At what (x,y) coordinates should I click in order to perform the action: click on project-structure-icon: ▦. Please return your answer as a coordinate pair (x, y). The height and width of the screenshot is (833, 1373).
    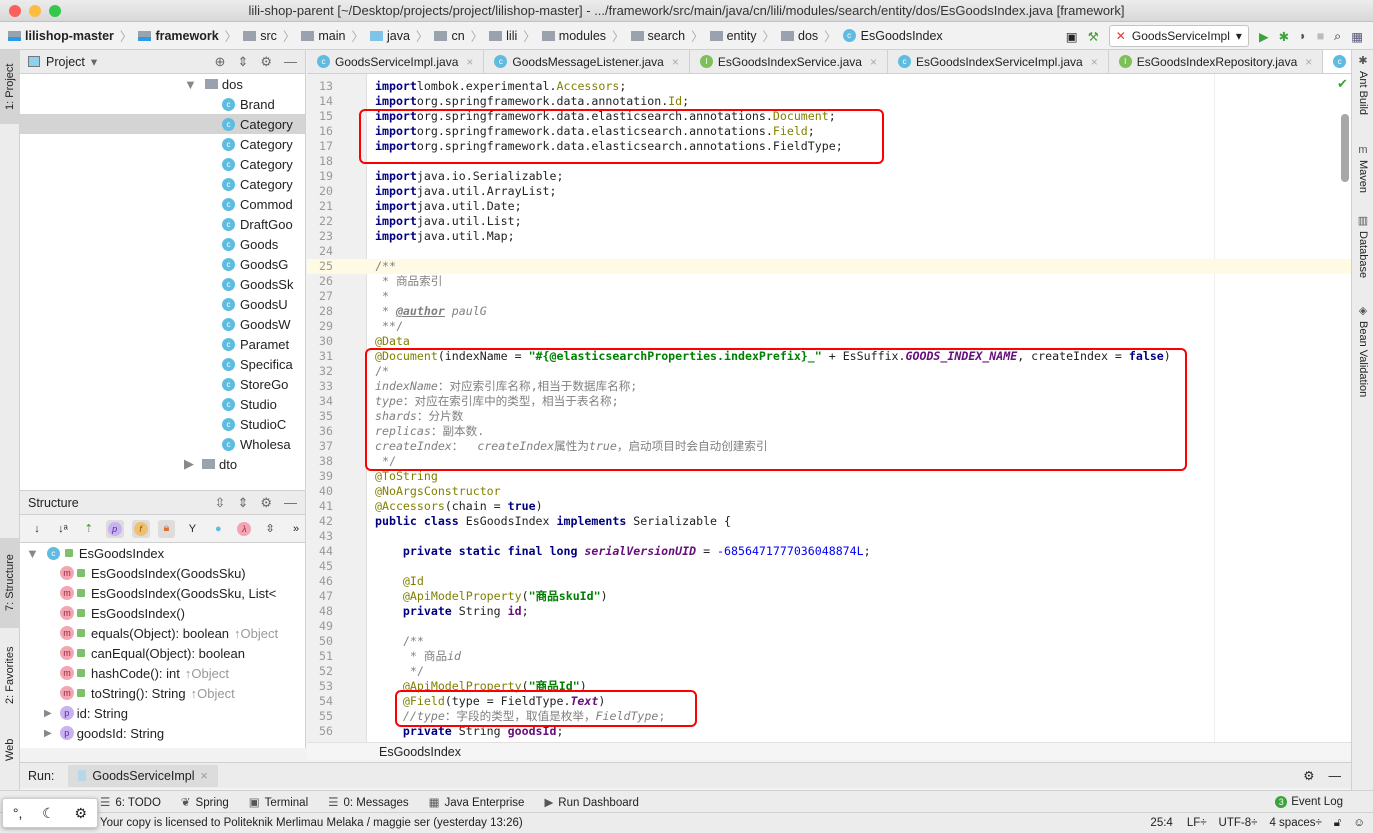
    Looking at the image, I should click on (1357, 36).